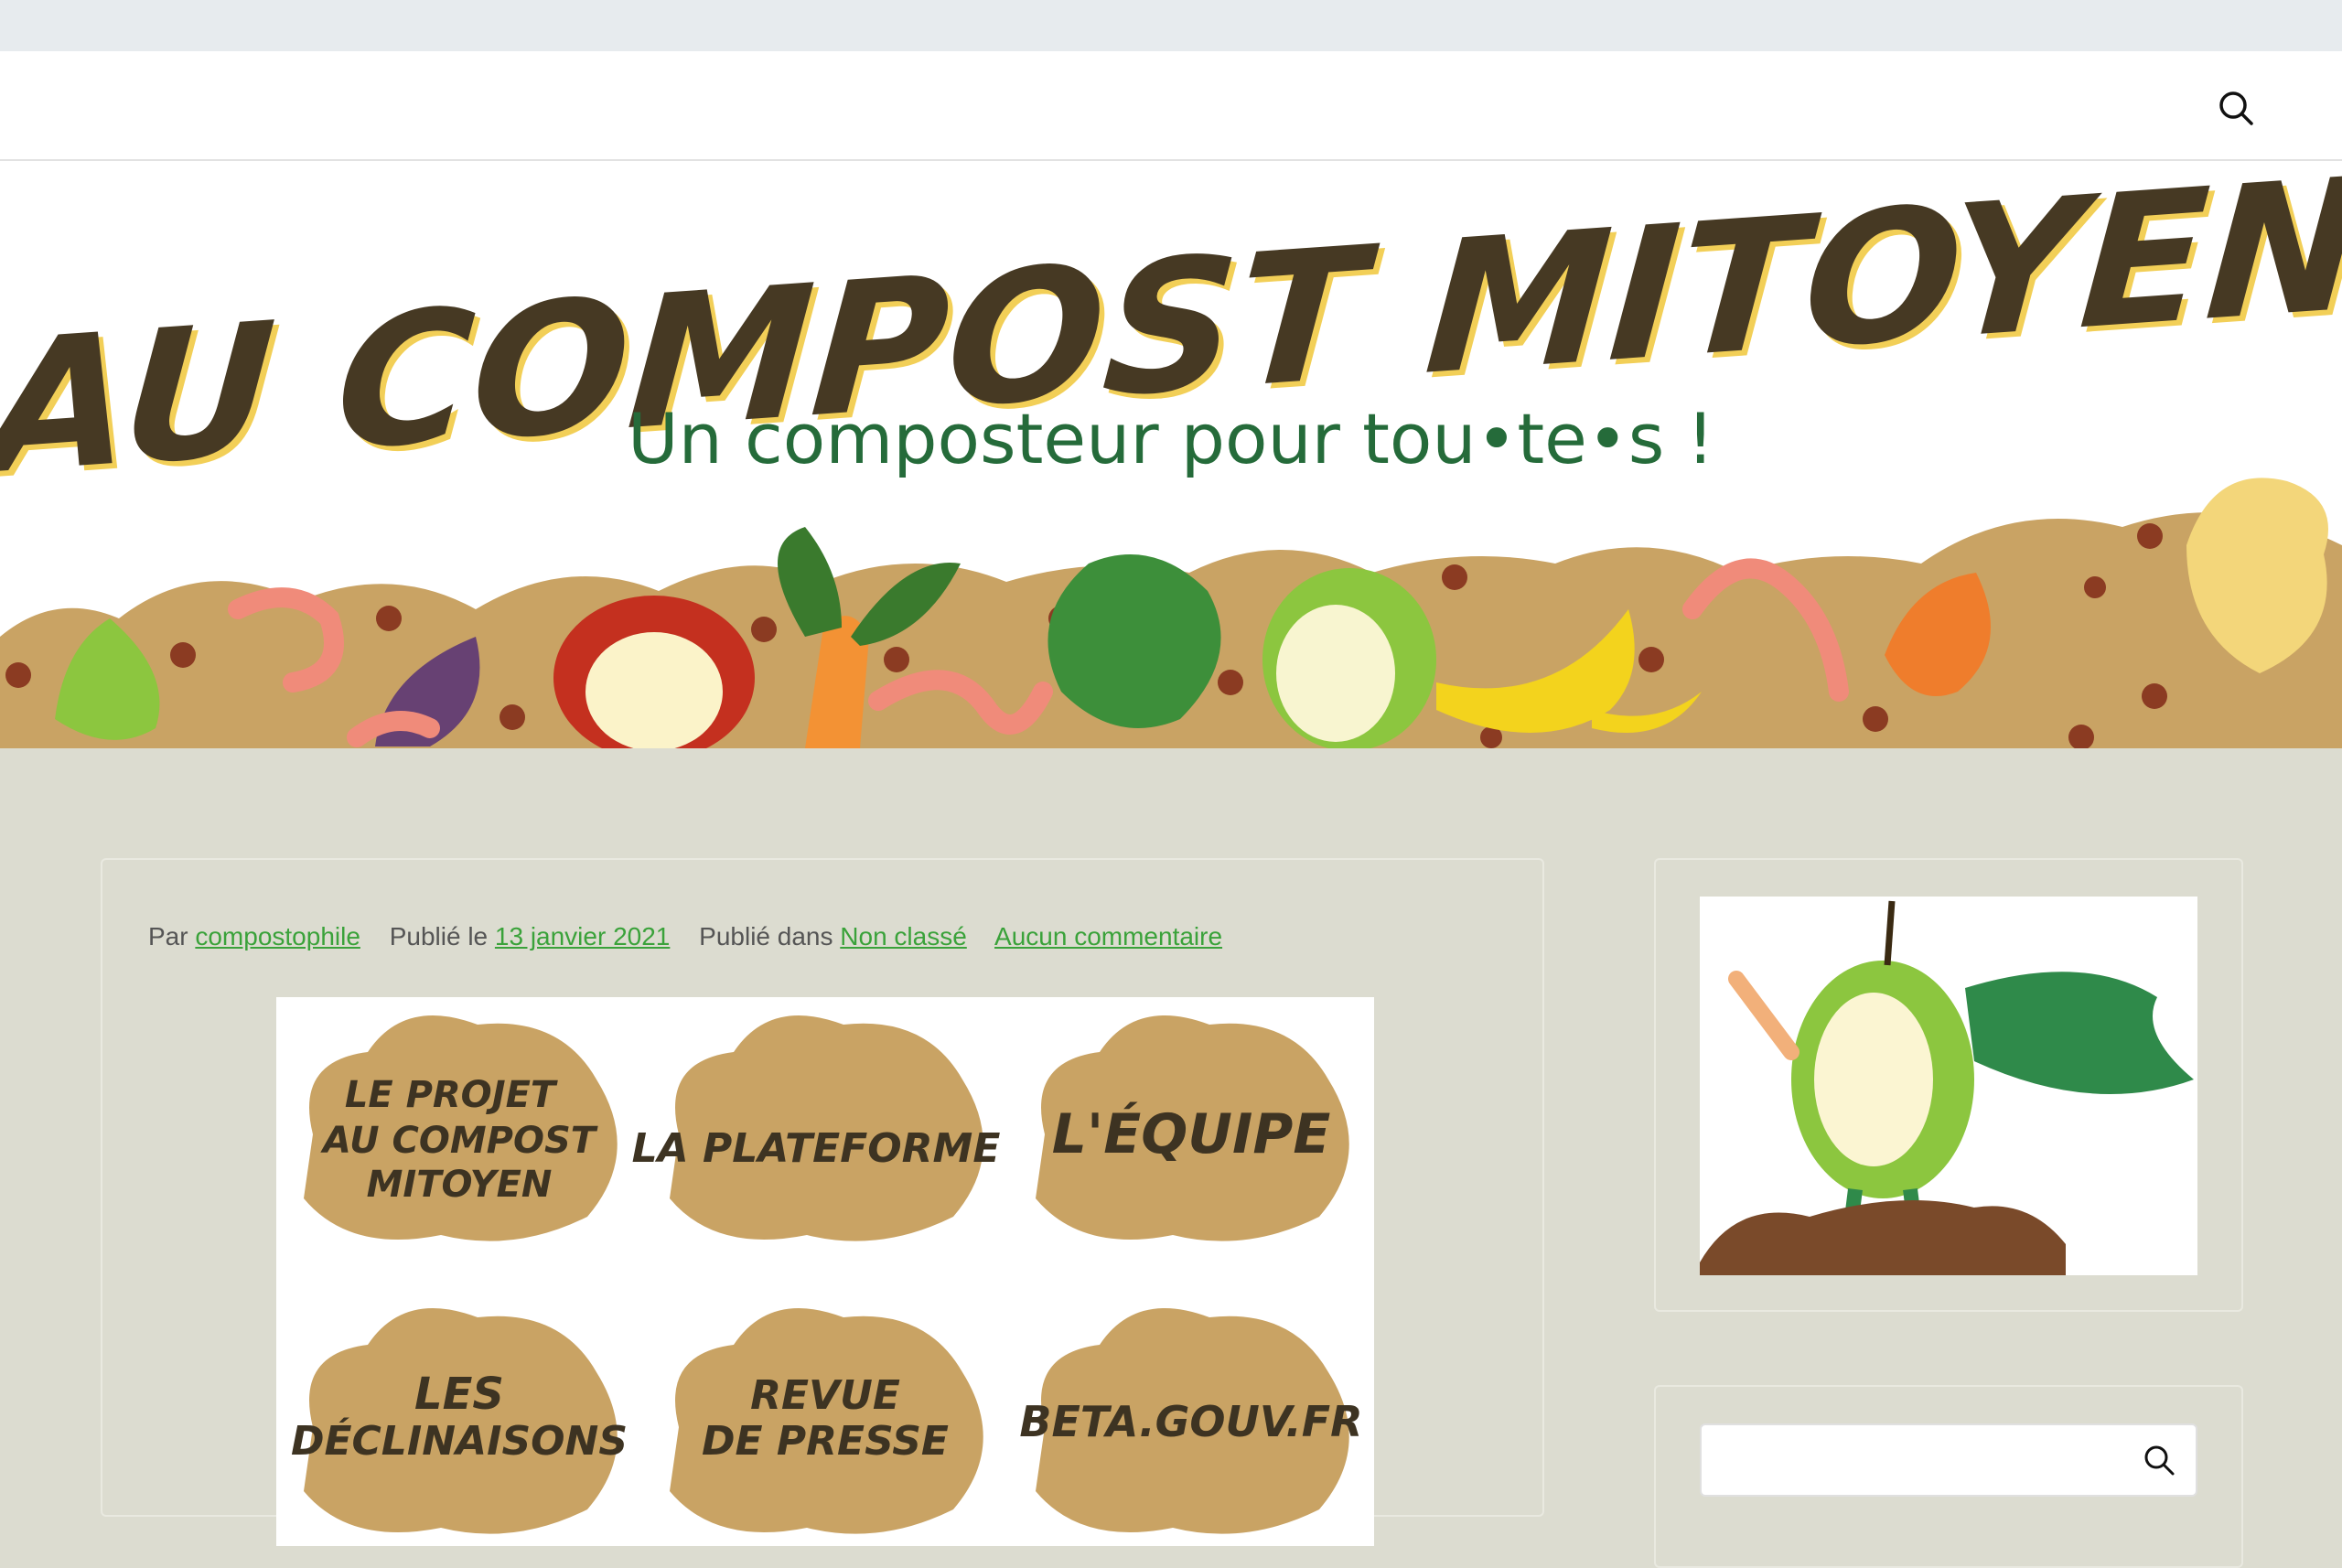  I want to click on superhero-apple-illustration, so click(1947, 1087).